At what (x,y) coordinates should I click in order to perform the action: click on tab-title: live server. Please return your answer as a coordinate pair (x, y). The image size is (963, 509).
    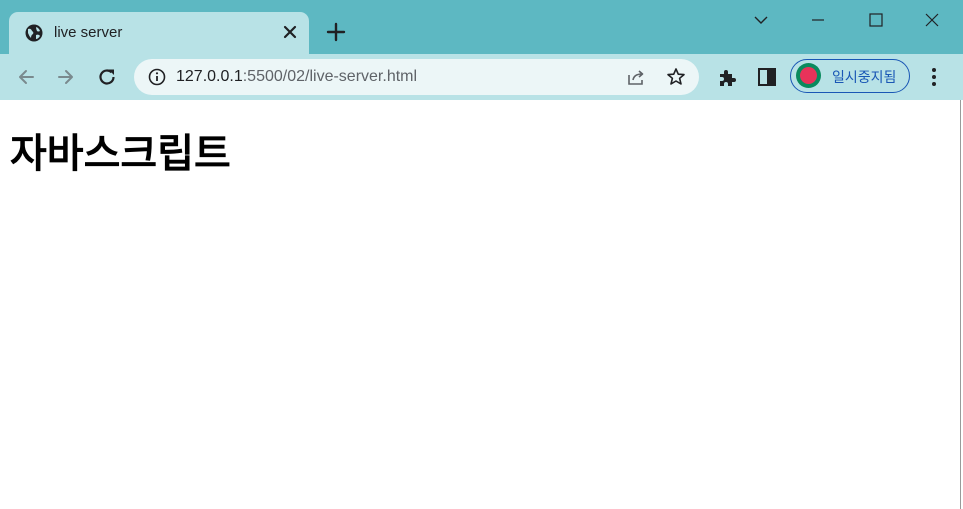
    Looking at the image, I should click on (88, 32).